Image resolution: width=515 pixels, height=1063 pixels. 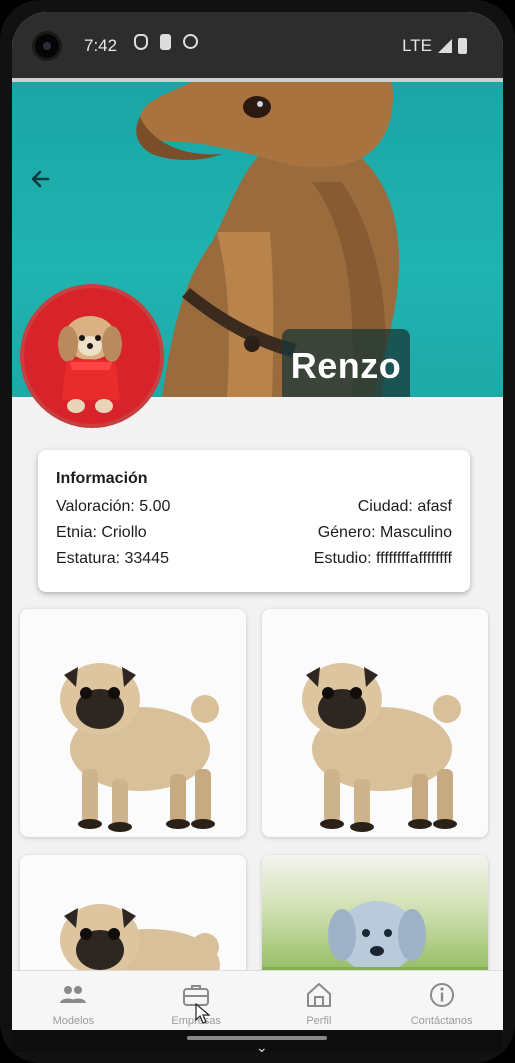 What do you see at coordinates (90, 364) in the screenshot?
I see `avatar-dog-illustration` at bounding box center [90, 364].